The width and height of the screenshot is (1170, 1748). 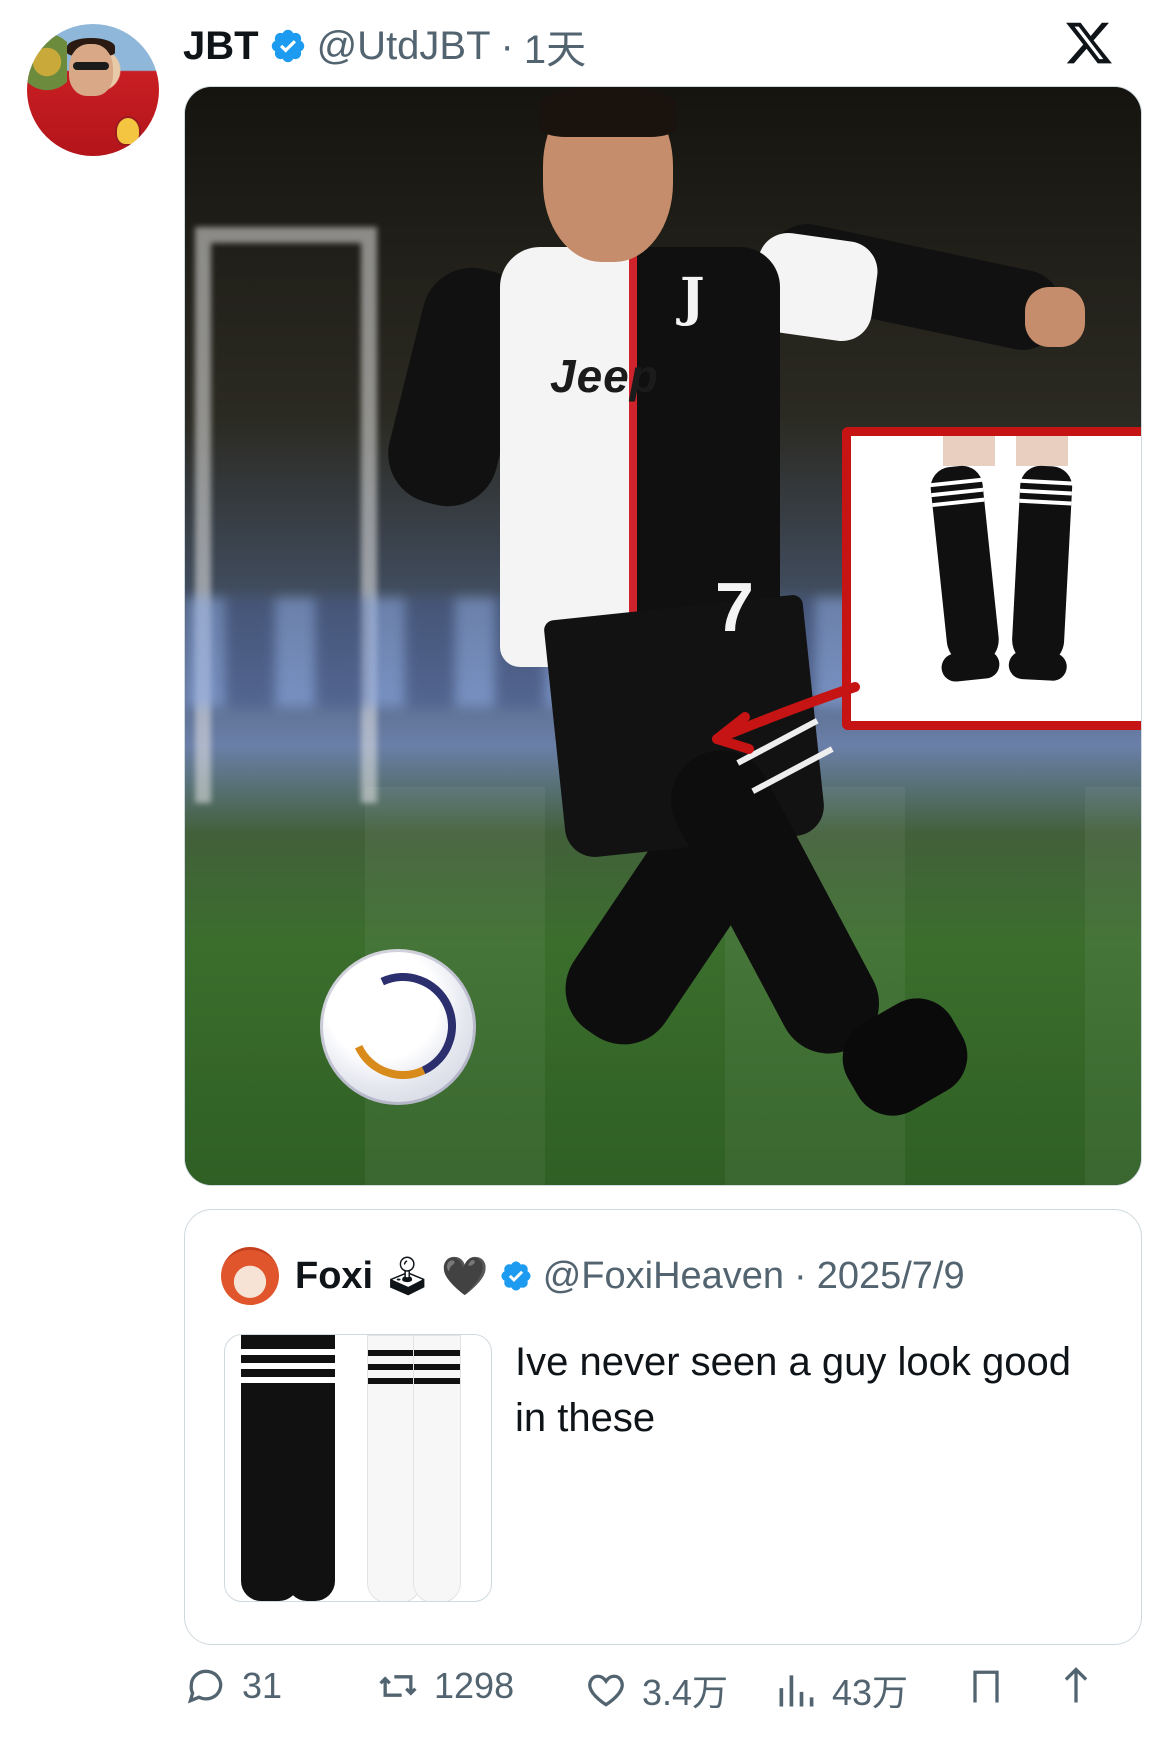 What do you see at coordinates (786, 718) in the screenshot?
I see `red-arrow-icon` at bounding box center [786, 718].